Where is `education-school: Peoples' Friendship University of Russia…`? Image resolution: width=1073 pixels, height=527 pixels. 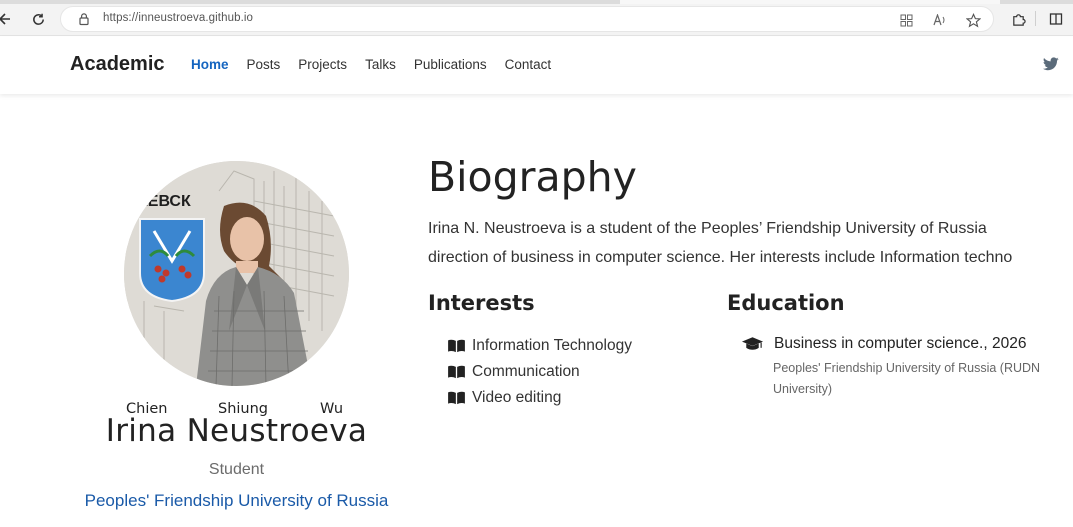 education-school: Peoples' Friendship University of Russia… is located at coordinates (907, 378).